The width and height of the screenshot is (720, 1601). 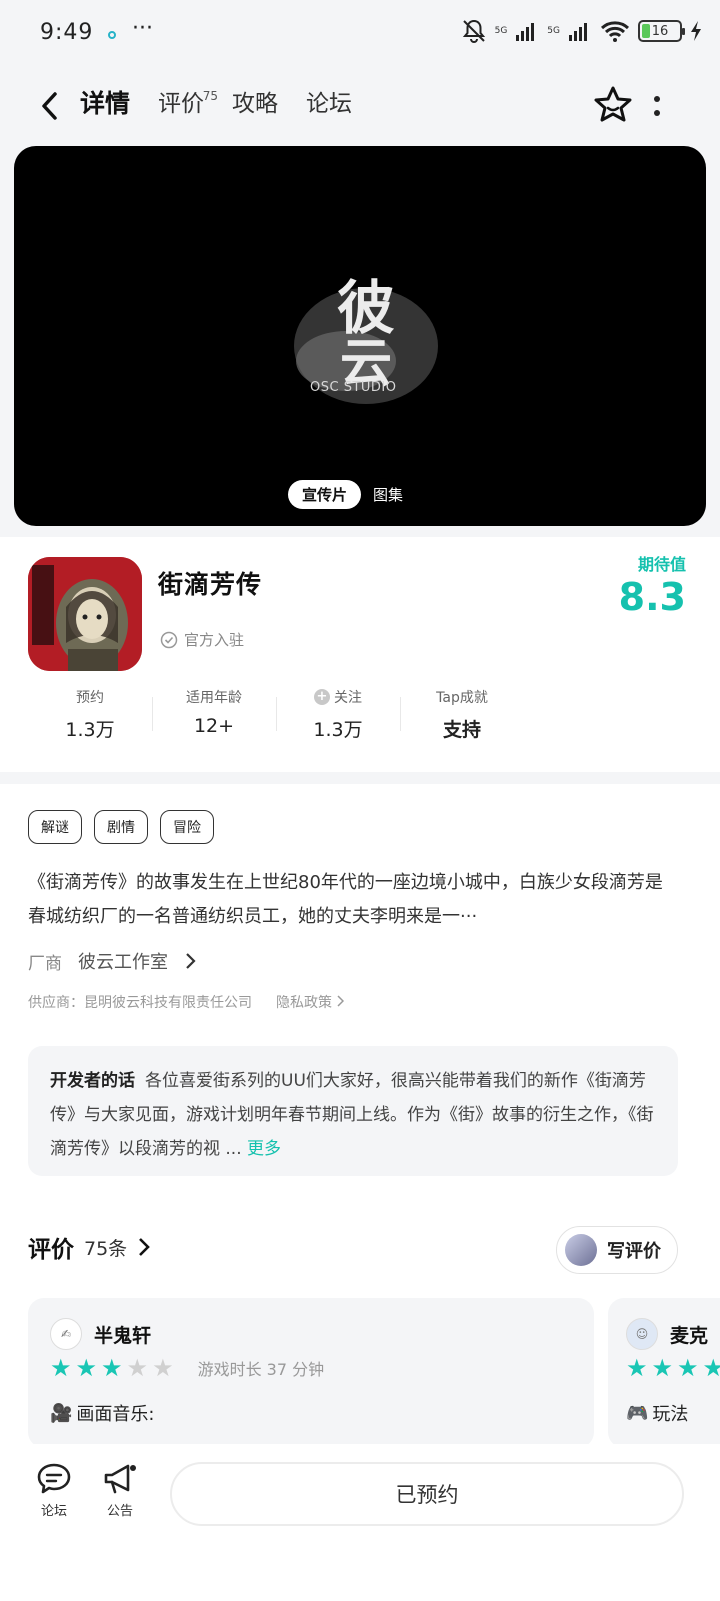 I want to click on expectation-score: 期待值 8.3, so click(x=652, y=585).